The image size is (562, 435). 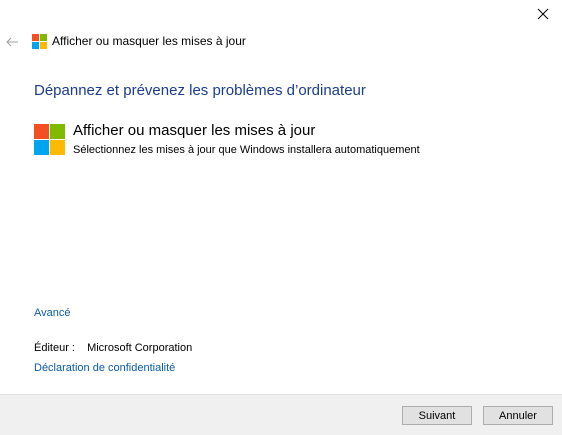 What do you see at coordinates (518, 415) in the screenshot?
I see `cancel-button: Annuler` at bounding box center [518, 415].